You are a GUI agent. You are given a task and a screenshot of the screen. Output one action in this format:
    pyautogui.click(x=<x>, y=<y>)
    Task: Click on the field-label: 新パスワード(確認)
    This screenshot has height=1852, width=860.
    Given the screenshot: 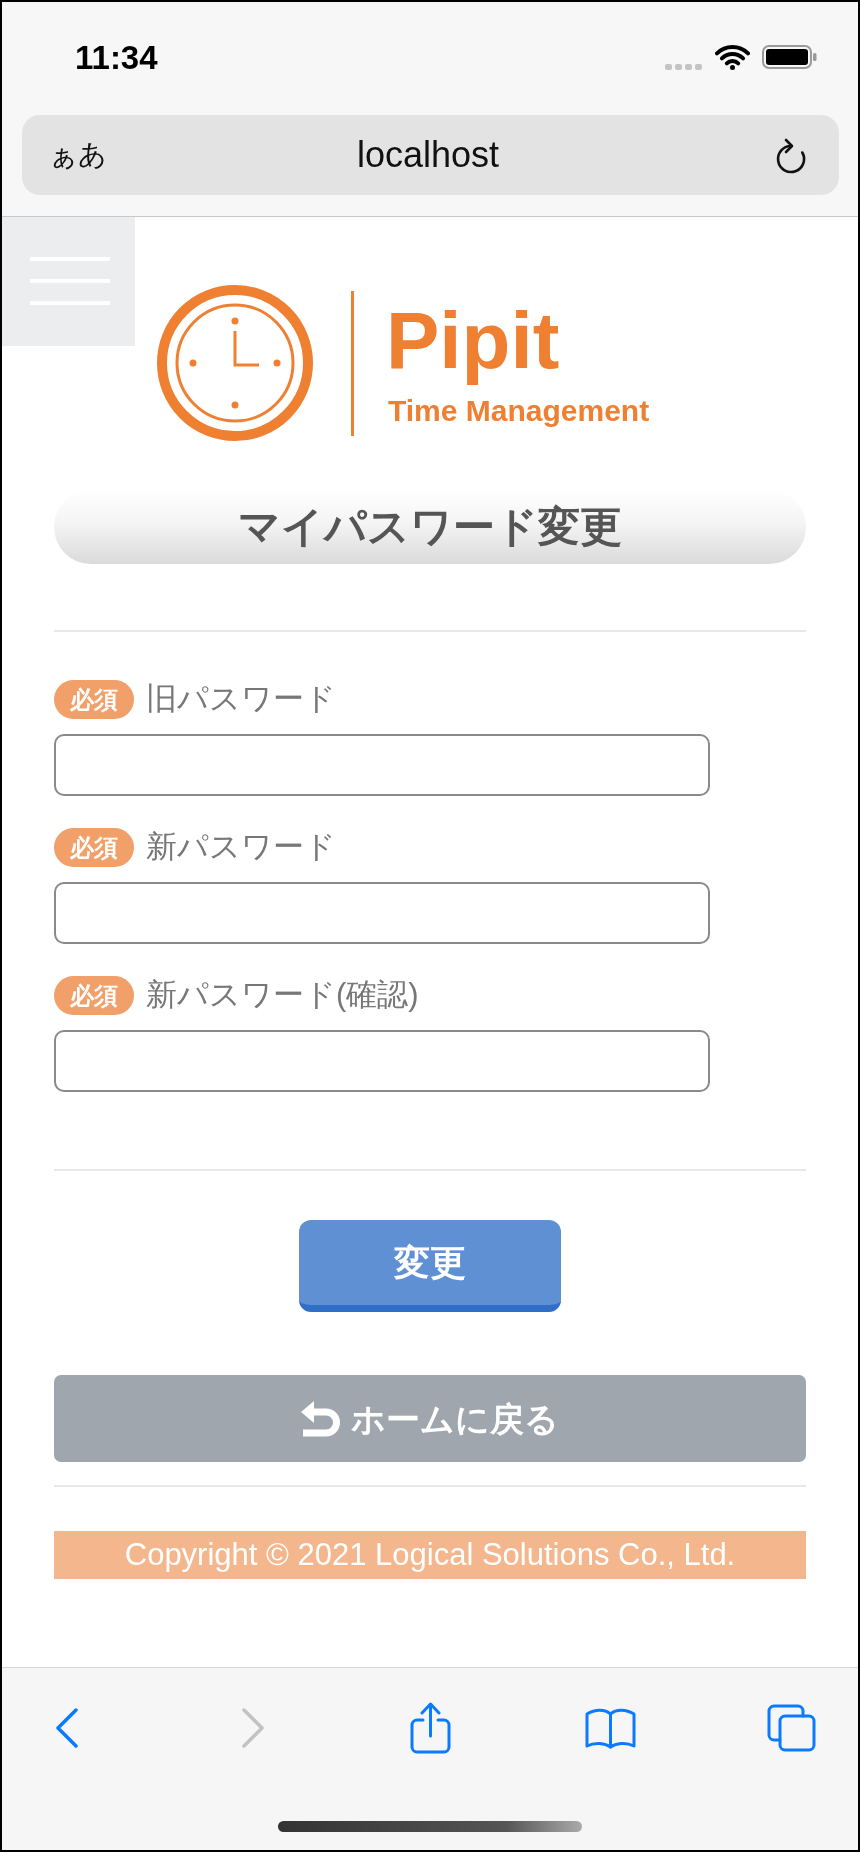 What is the action you would take?
    pyautogui.click(x=282, y=995)
    